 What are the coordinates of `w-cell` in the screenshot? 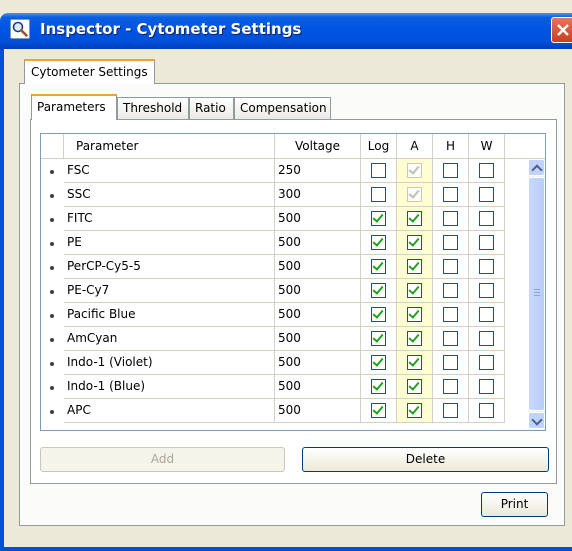 It's located at (487, 291).